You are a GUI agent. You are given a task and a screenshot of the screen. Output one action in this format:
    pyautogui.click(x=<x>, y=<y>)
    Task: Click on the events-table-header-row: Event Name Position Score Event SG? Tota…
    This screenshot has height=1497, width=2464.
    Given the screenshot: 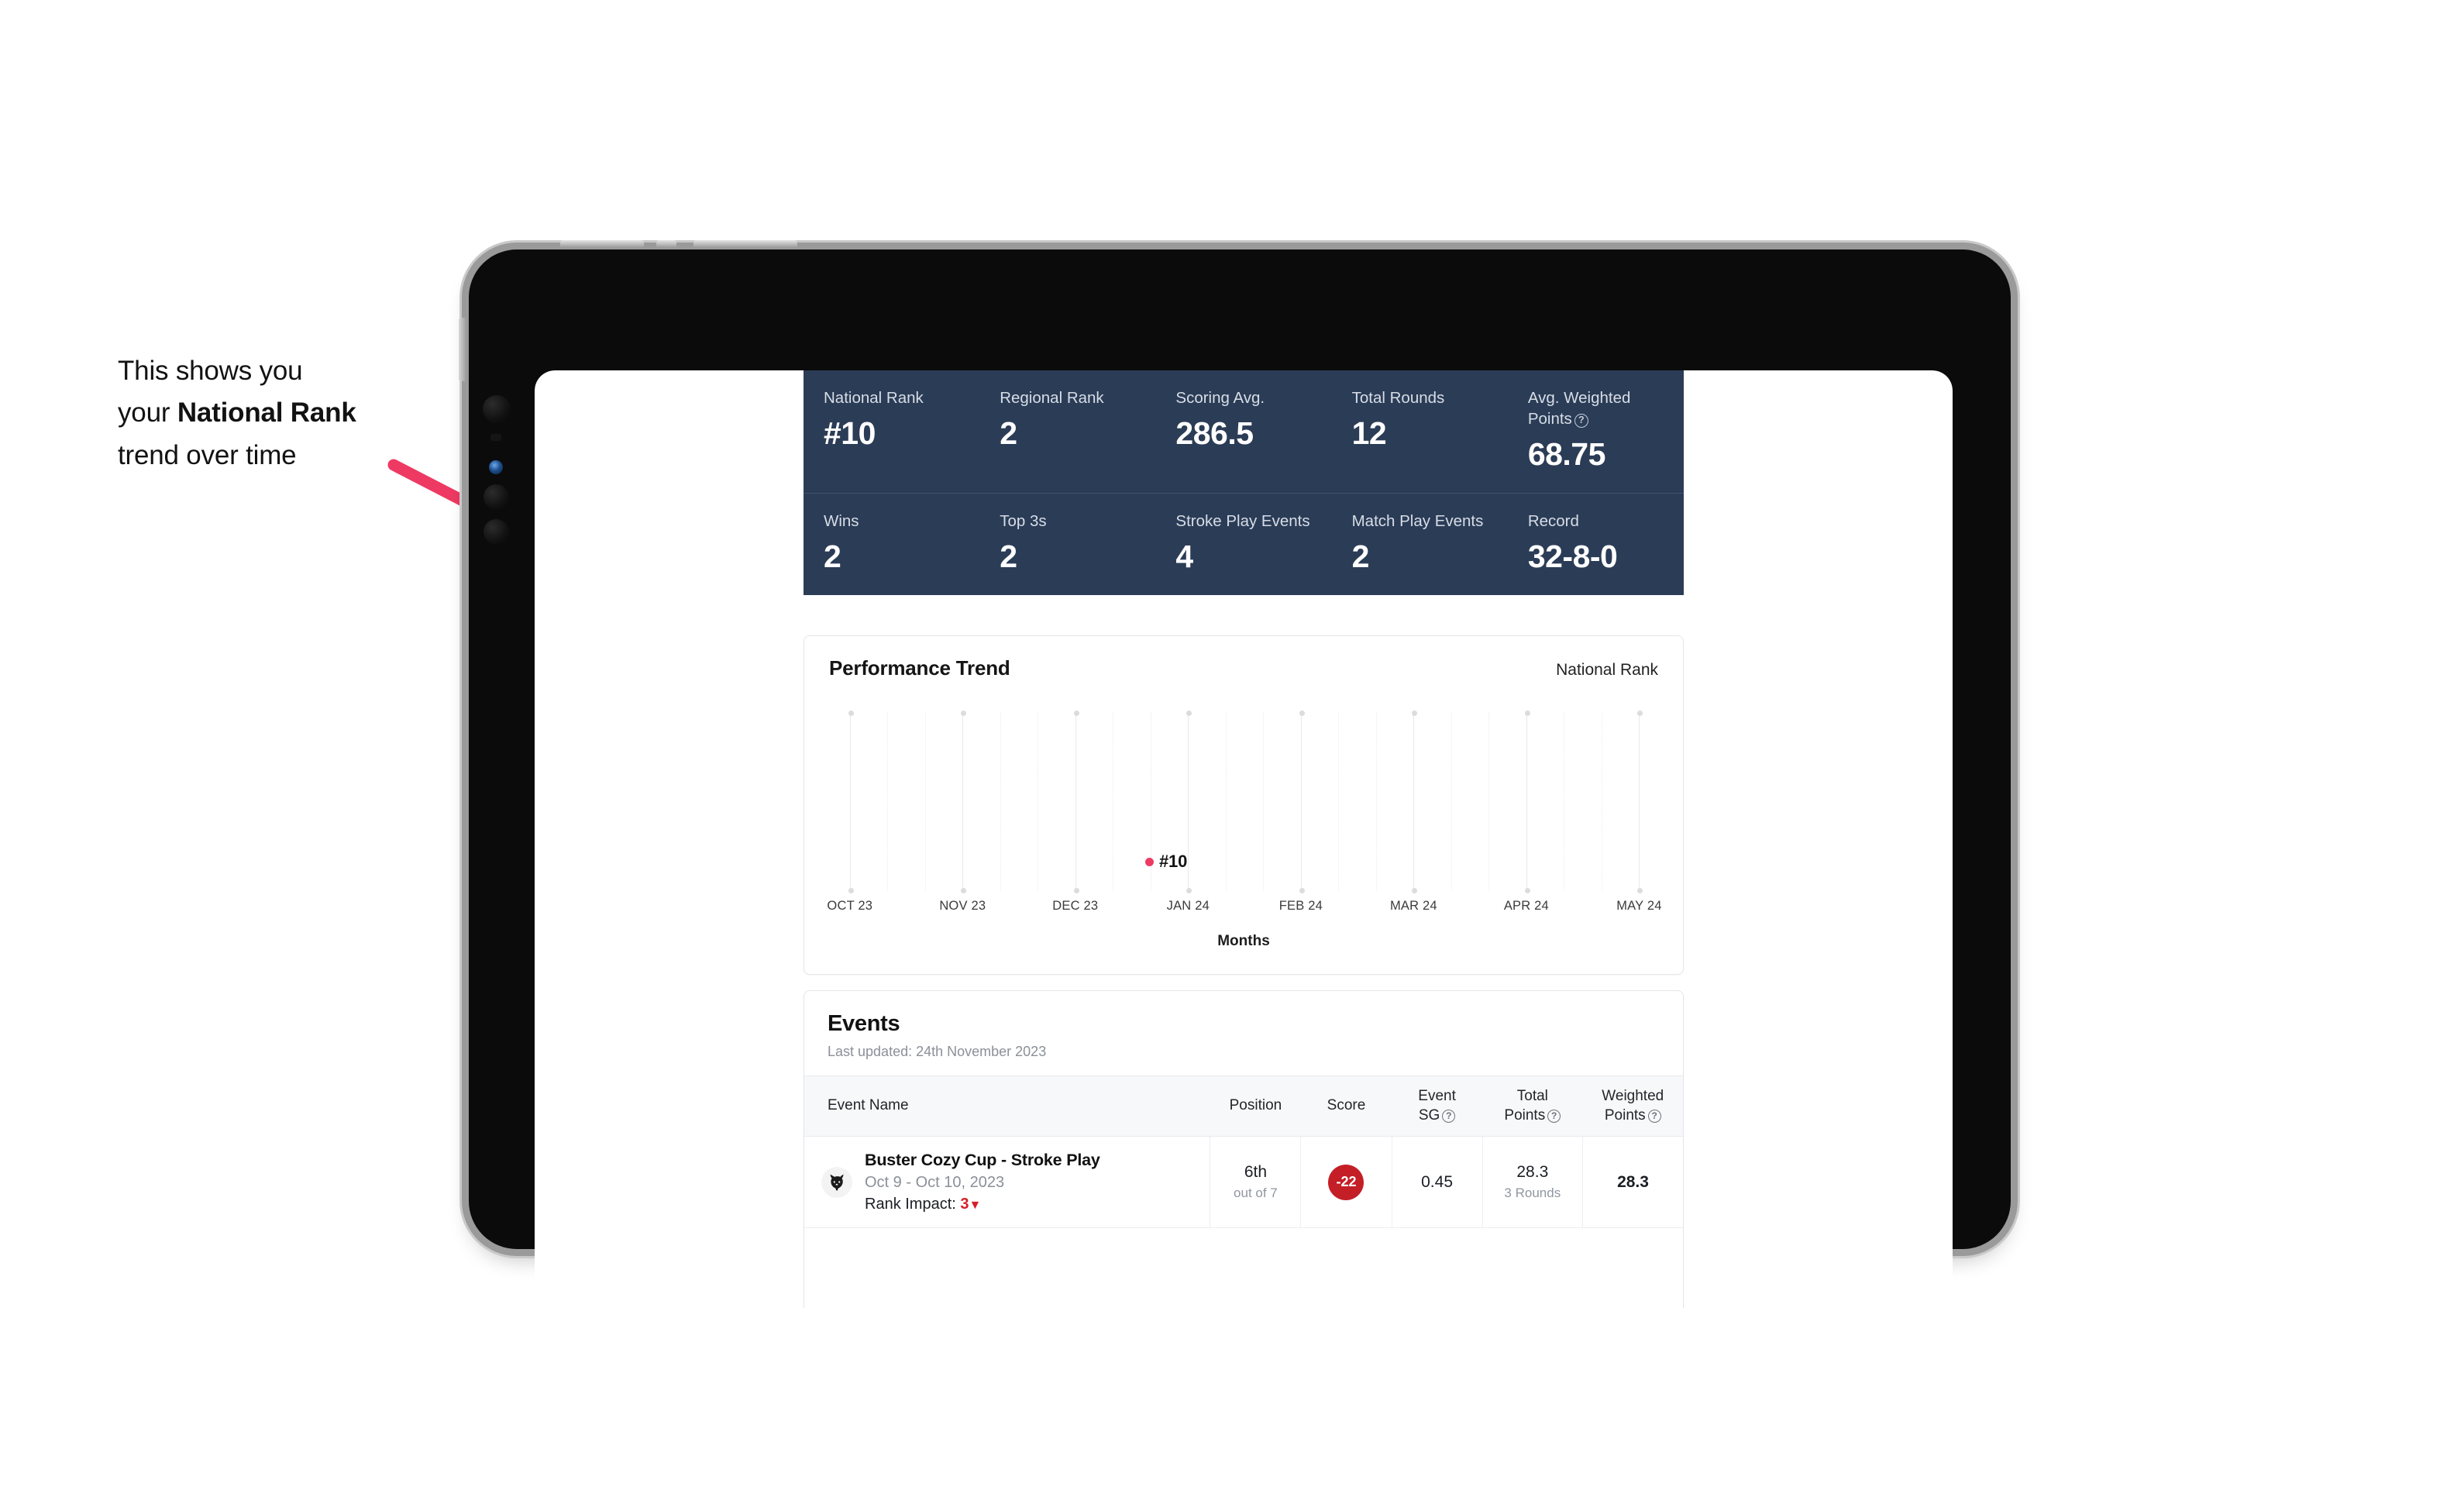 What is the action you would take?
    pyautogui.click(x=1243, y=1106)
    